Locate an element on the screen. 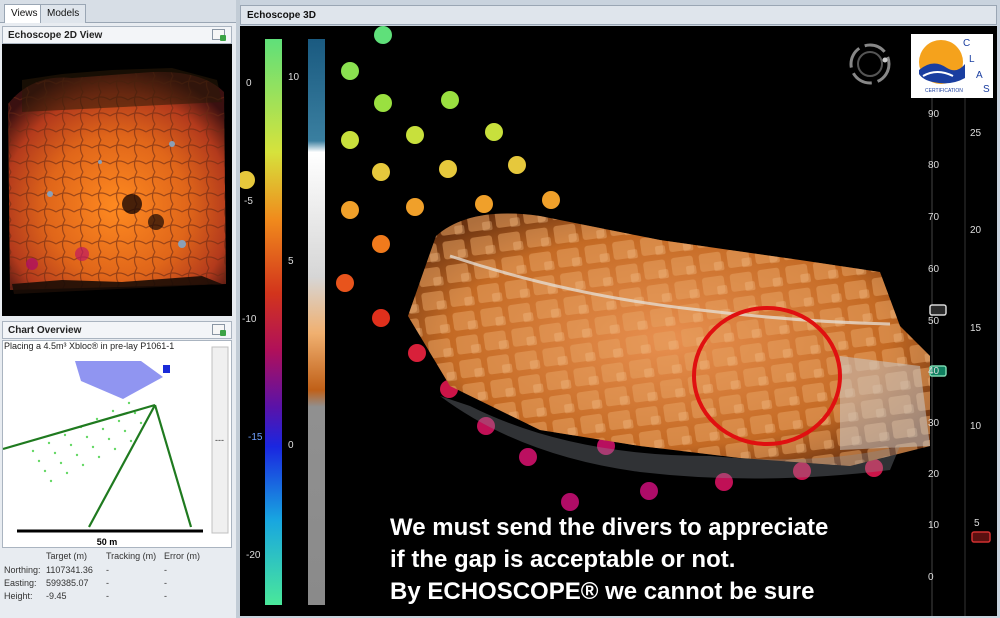 The height and width of the screenshot is (618, 1000). tab-bar: Views Models is located at coordinates (118, 11).